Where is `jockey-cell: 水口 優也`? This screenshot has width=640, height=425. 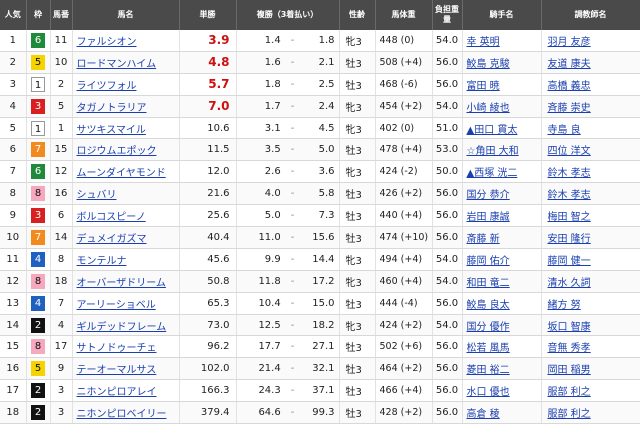
jockey-cell: 水口 優也 is located at coordinates (502, 391).